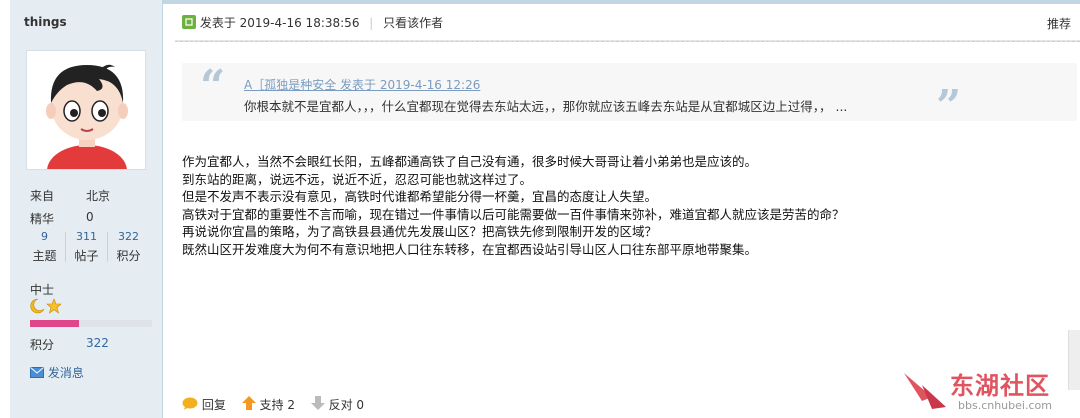  What do you see at coordinates (346, 405) in the screenshot?
I see `oppose-label: 反对 0` at bounding box center [346, 405].